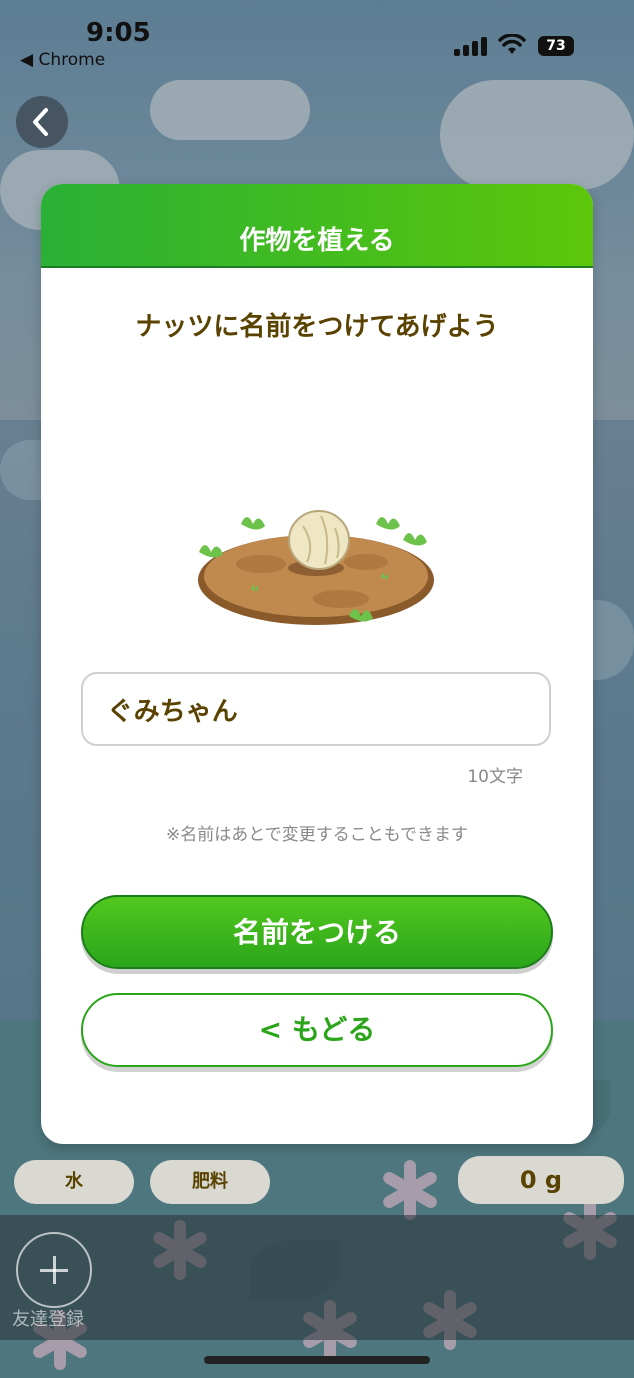  What do you see at coordinates (317, 835) in the screenshot?
I see `rename-note: ※名前はあとで変更することもできます` at bounding box center [317, 835].